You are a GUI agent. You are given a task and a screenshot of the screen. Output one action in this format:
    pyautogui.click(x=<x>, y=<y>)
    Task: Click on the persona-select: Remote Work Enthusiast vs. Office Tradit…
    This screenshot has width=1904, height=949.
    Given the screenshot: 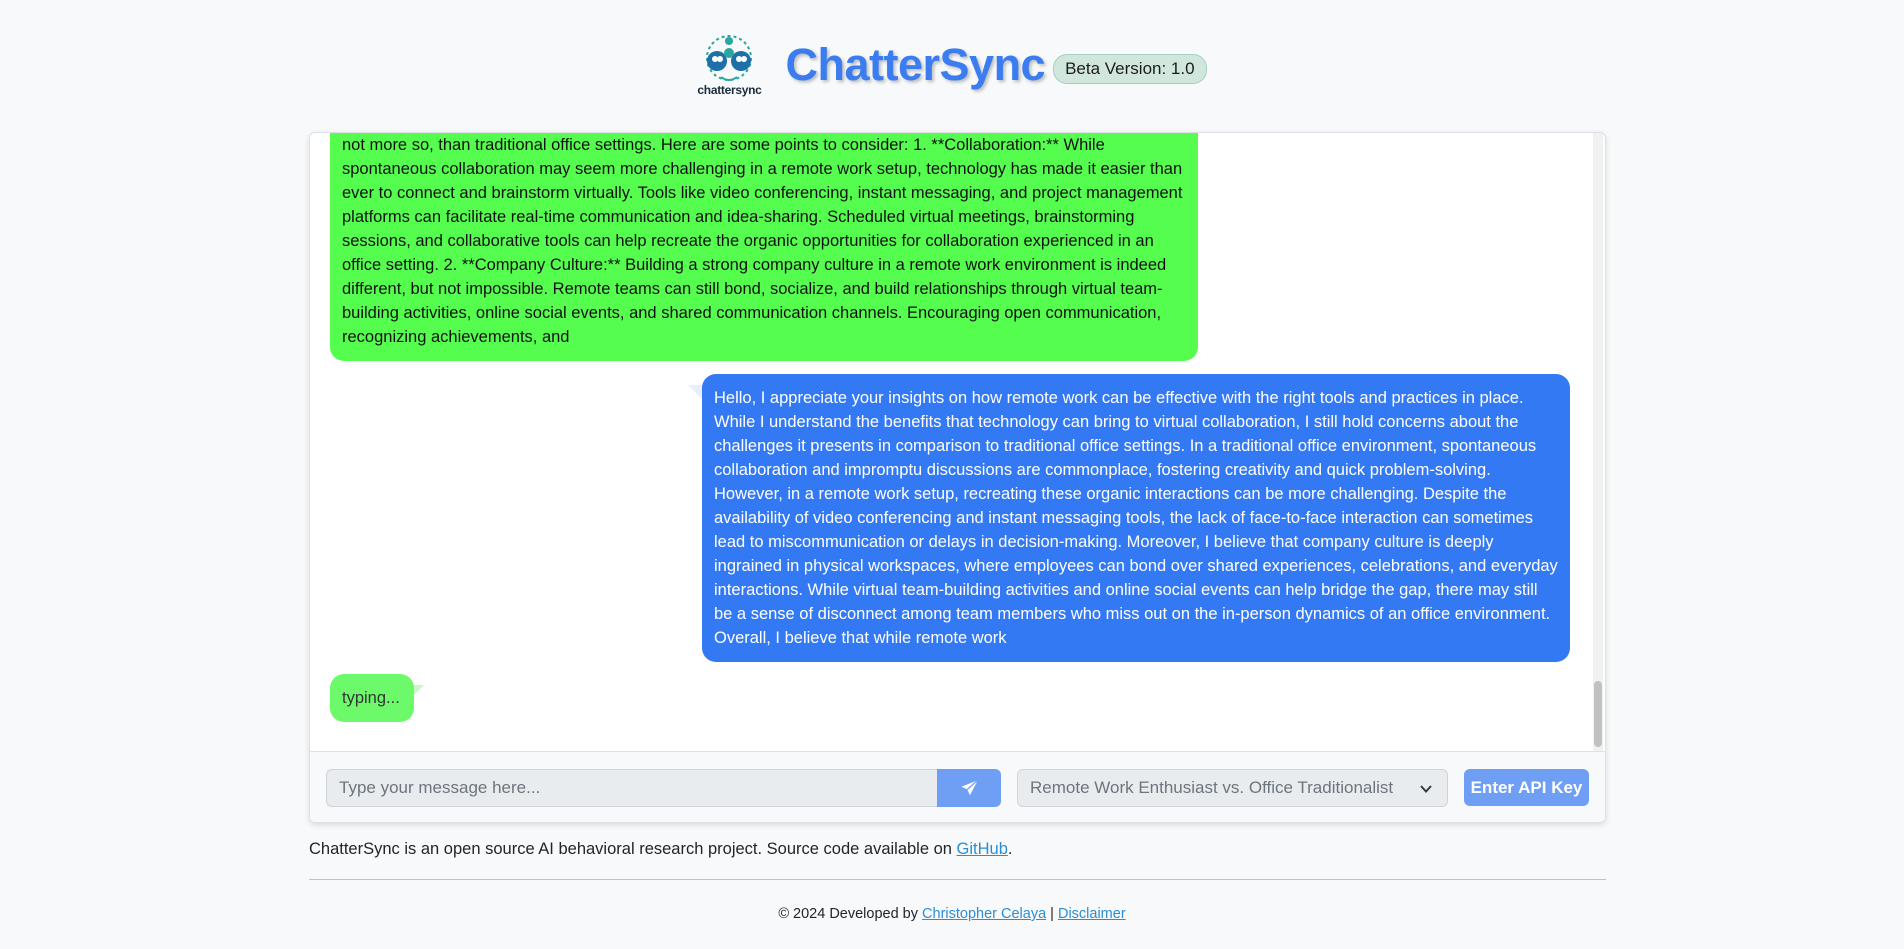 What is the action you would take?
    pyautogui.click(x=1232, y=788)
    